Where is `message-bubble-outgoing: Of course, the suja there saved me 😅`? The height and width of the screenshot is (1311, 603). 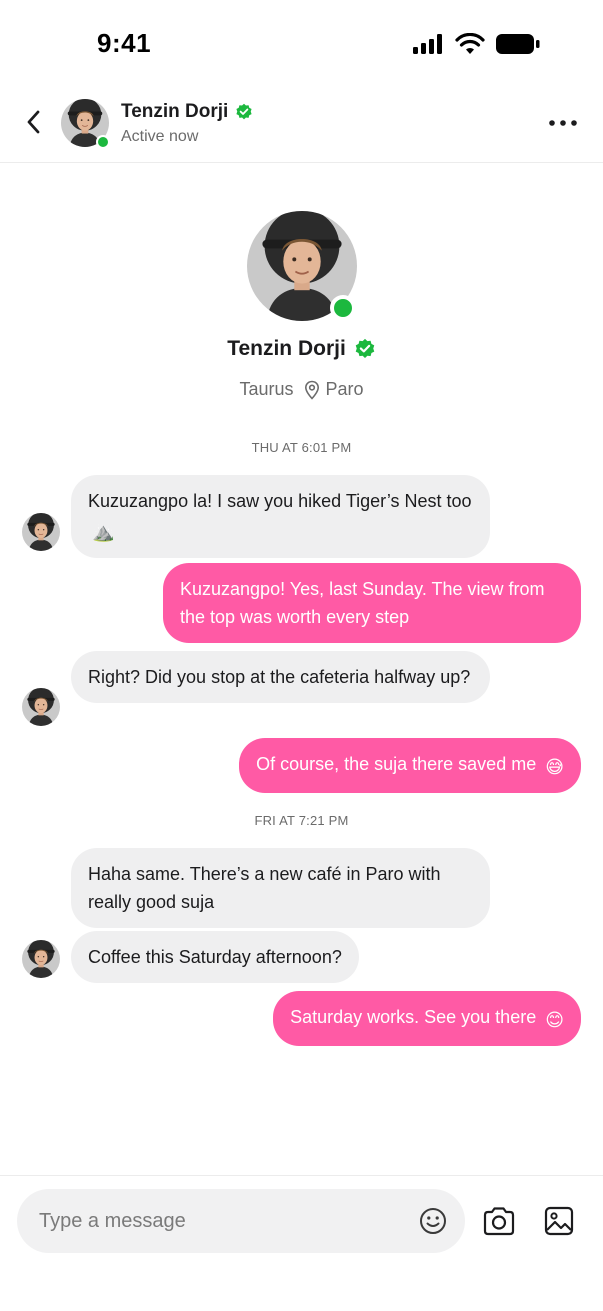 message-bubble-outgoing: Of course, the suja there saved me 😅 is located at coordinates (410, 765).